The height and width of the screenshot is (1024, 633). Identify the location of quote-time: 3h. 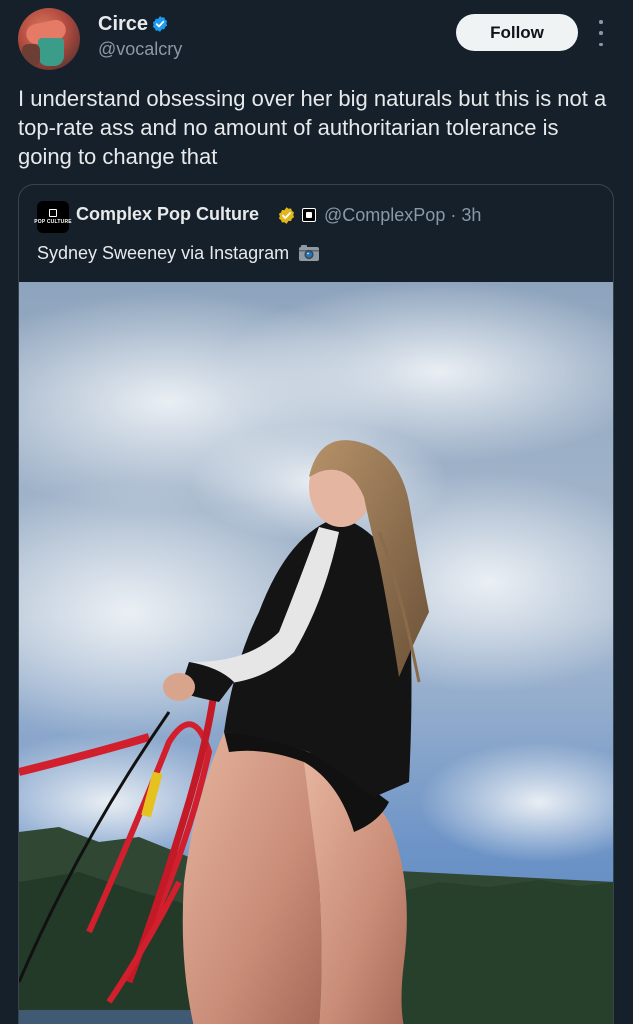
(471, 215).